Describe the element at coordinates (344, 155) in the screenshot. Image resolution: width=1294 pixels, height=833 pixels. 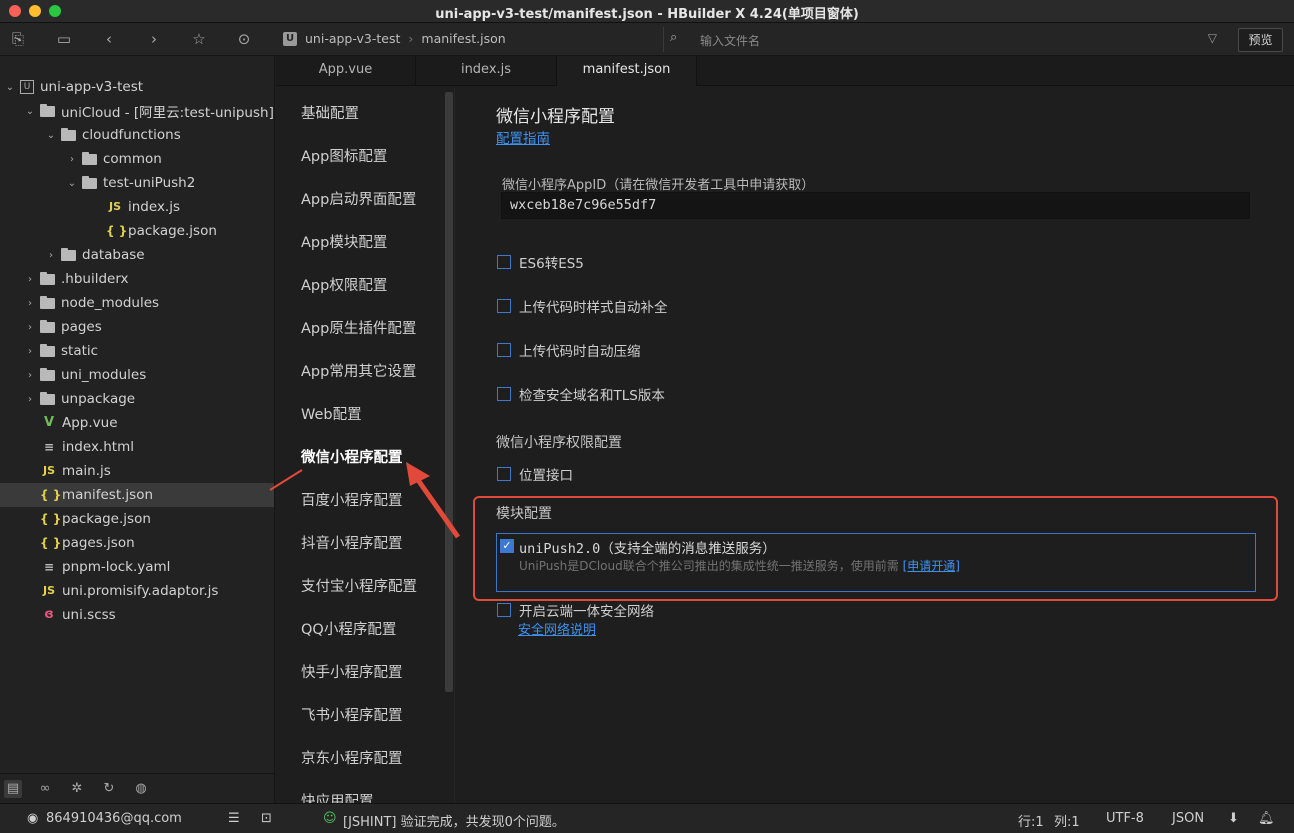
I see `menu-item-app-icon: App图标配置` at that location.